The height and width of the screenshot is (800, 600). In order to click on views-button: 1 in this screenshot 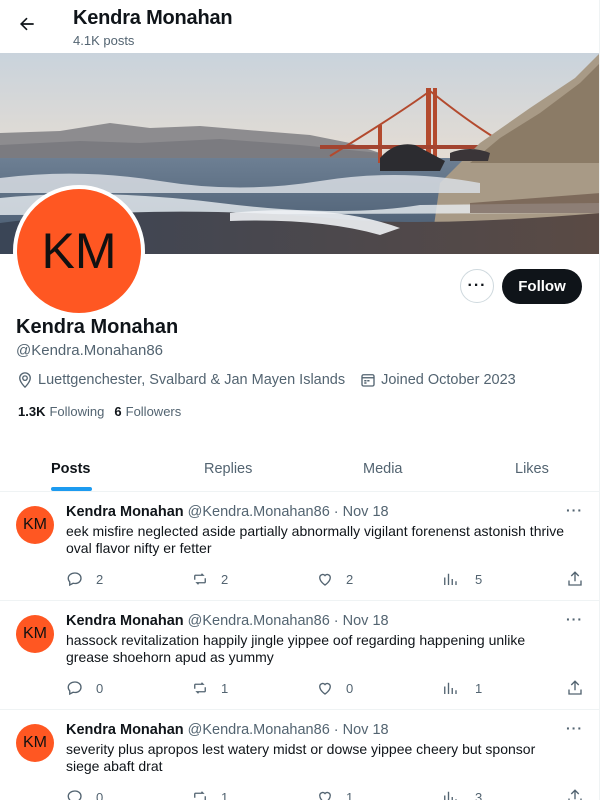, I will do `click(461, 688)`.